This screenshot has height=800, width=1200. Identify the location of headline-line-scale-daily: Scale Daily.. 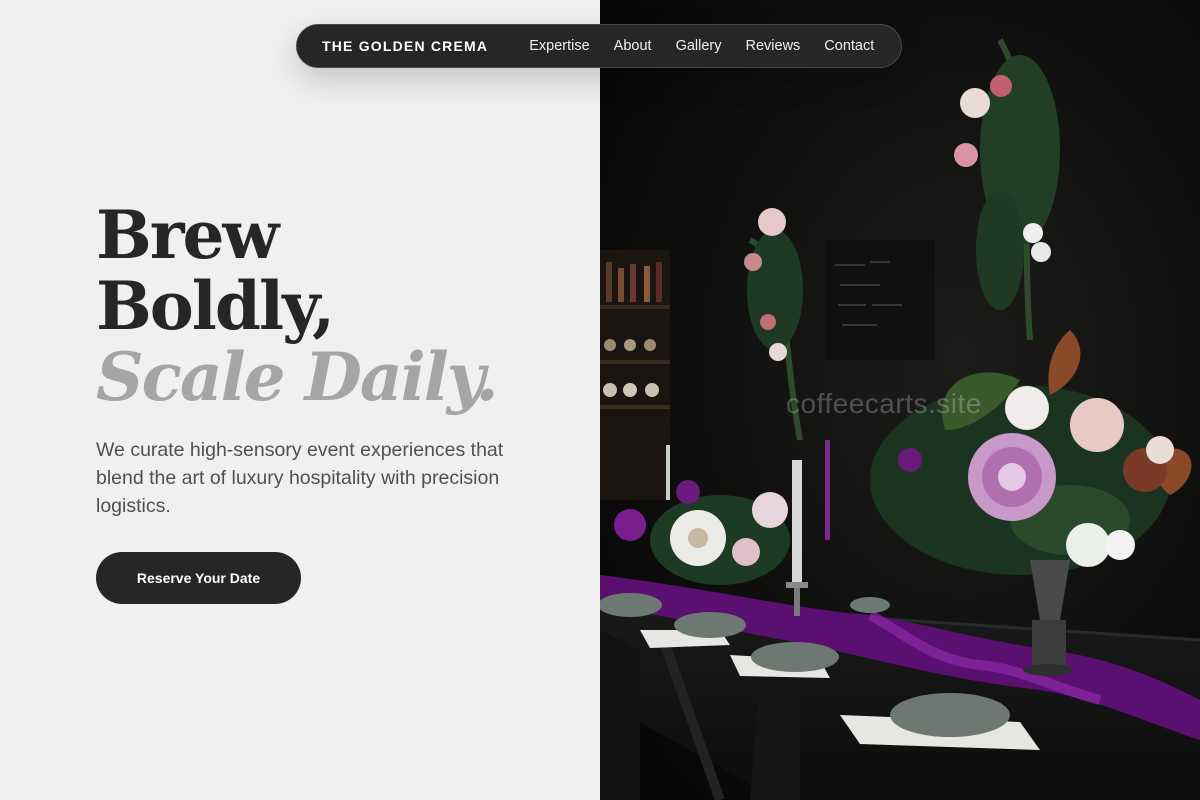
(297, 377).